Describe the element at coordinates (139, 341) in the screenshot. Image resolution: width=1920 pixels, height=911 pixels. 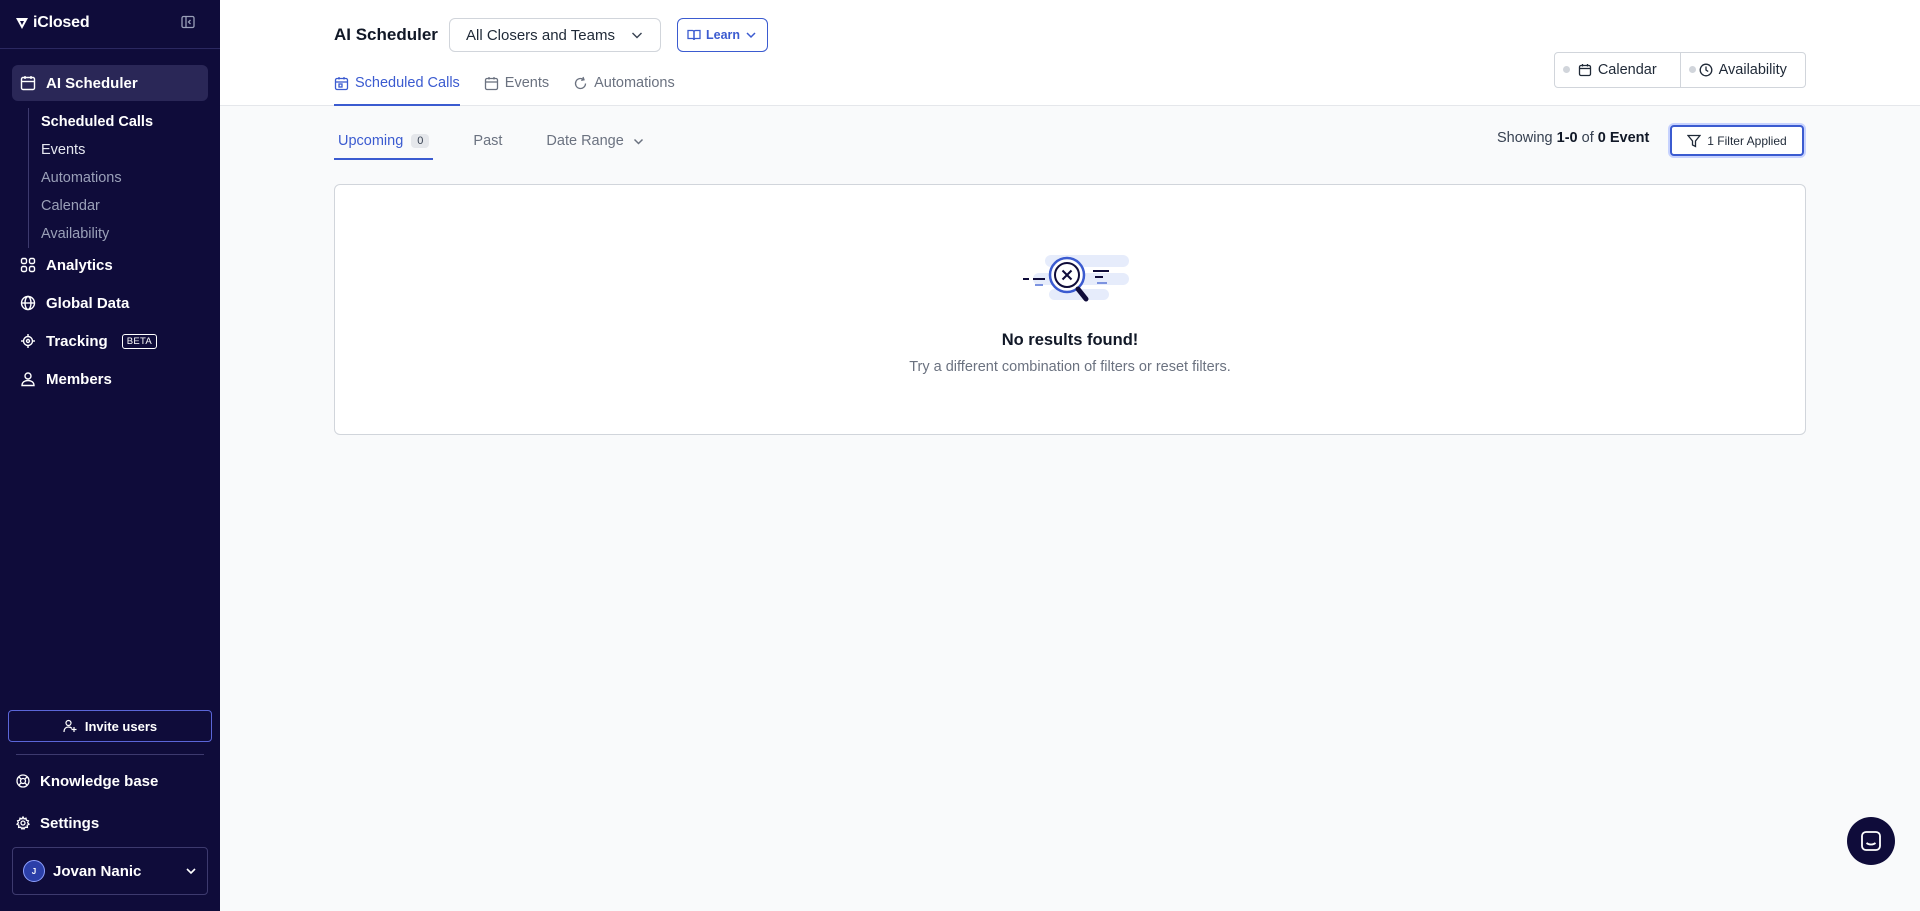
I see `beta-badge: BETA` at that location.